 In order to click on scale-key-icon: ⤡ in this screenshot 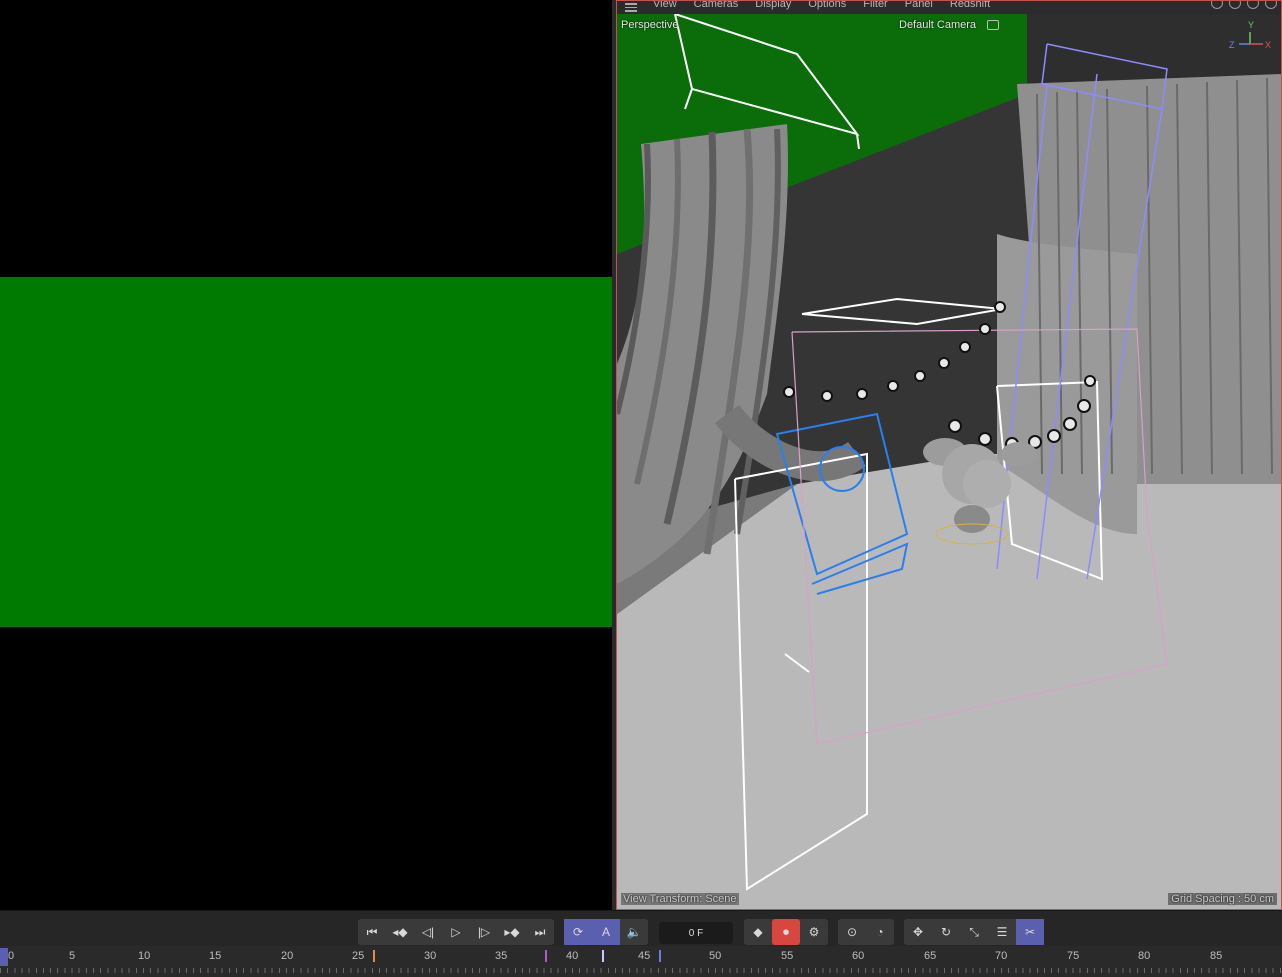, I will do `click(974, 932)`.